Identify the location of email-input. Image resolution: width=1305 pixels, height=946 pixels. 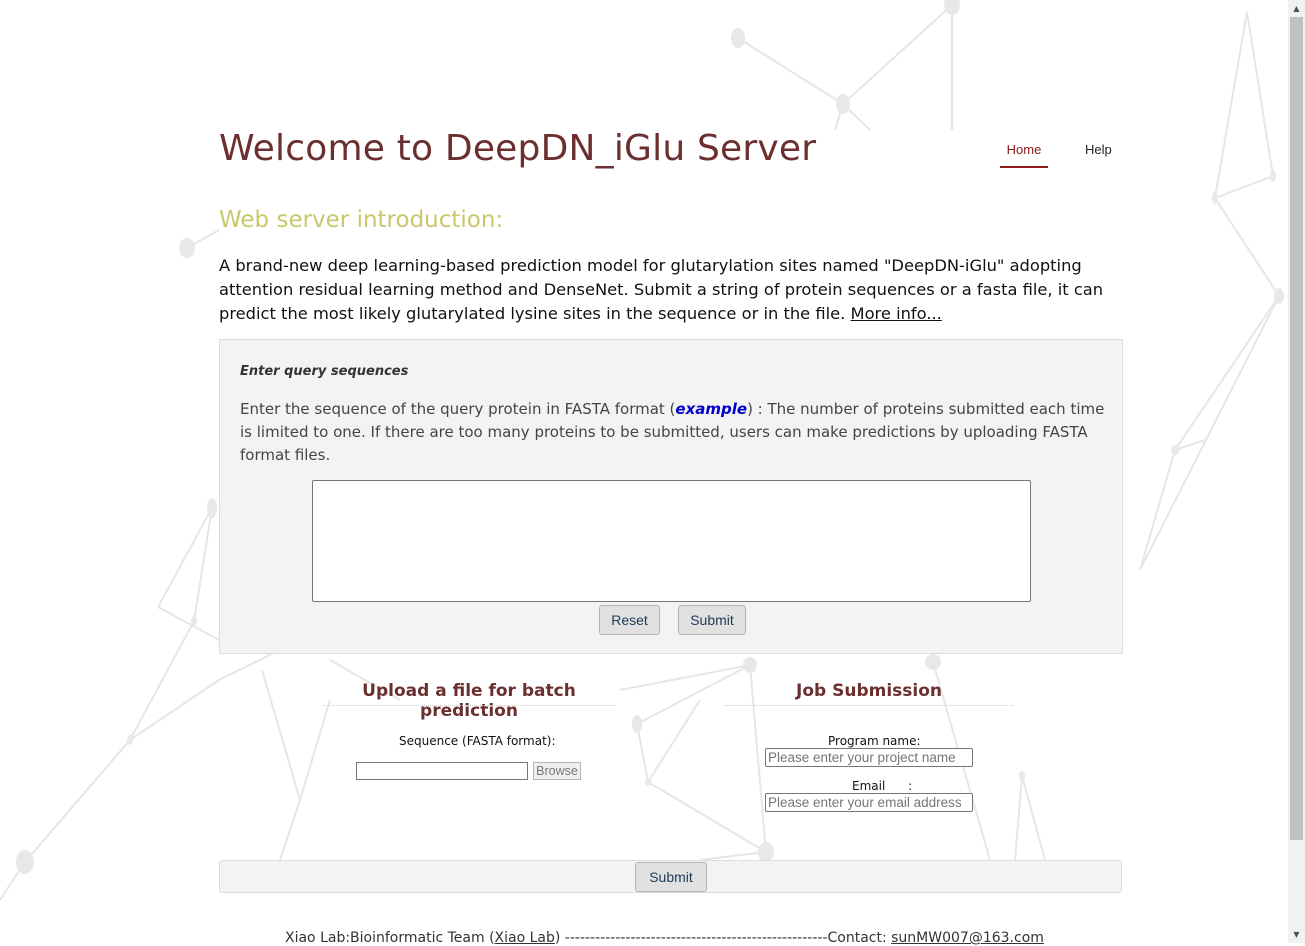
(869, 802).